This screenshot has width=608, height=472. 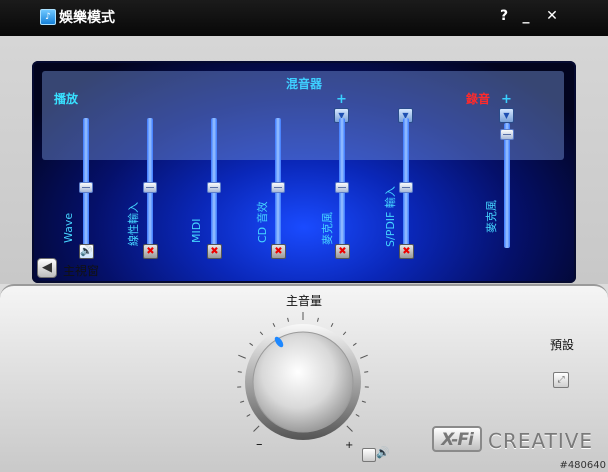 What do you see at coordinates (262, 222) in the screenshot?
I see `channel-label-cd: CD 音效` at bounding box center [262, 222].